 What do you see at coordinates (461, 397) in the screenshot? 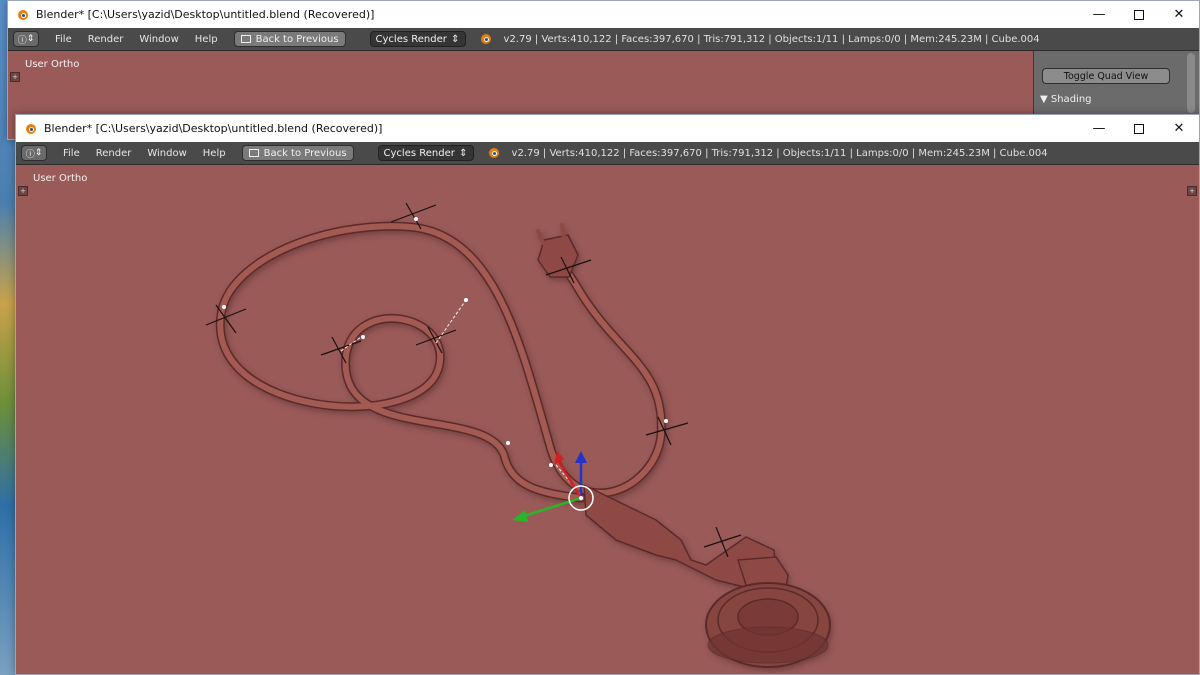
I see `lamp-directions` at bounding box center [461, 397].